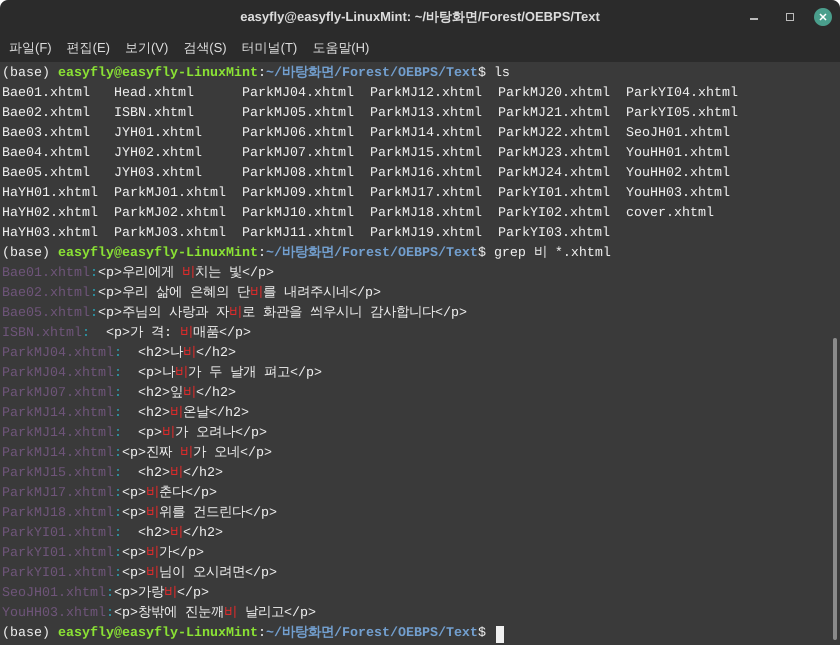 This screenshot has height=645, width=840. What do you see at coordinates (112, 473) in the screenshot?
I see `grep-result-line: ParkMJ15.xhtml: <h2>비</h2>` at bounding box center [112, 473].